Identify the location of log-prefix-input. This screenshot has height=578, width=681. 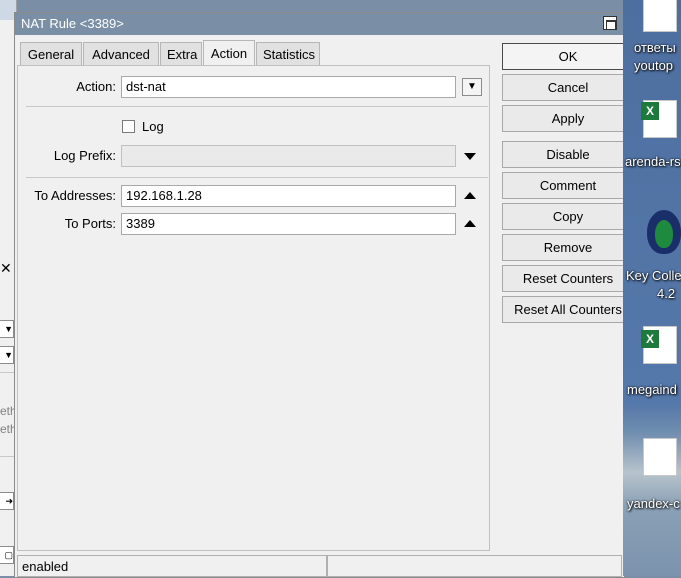
(288, 156).